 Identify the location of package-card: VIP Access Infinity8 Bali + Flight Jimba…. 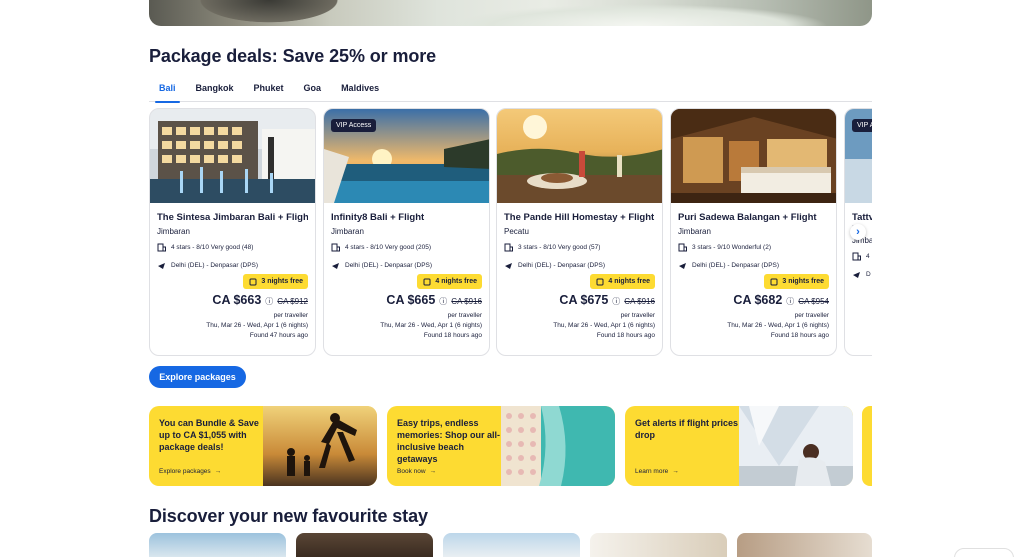
(406, 232).